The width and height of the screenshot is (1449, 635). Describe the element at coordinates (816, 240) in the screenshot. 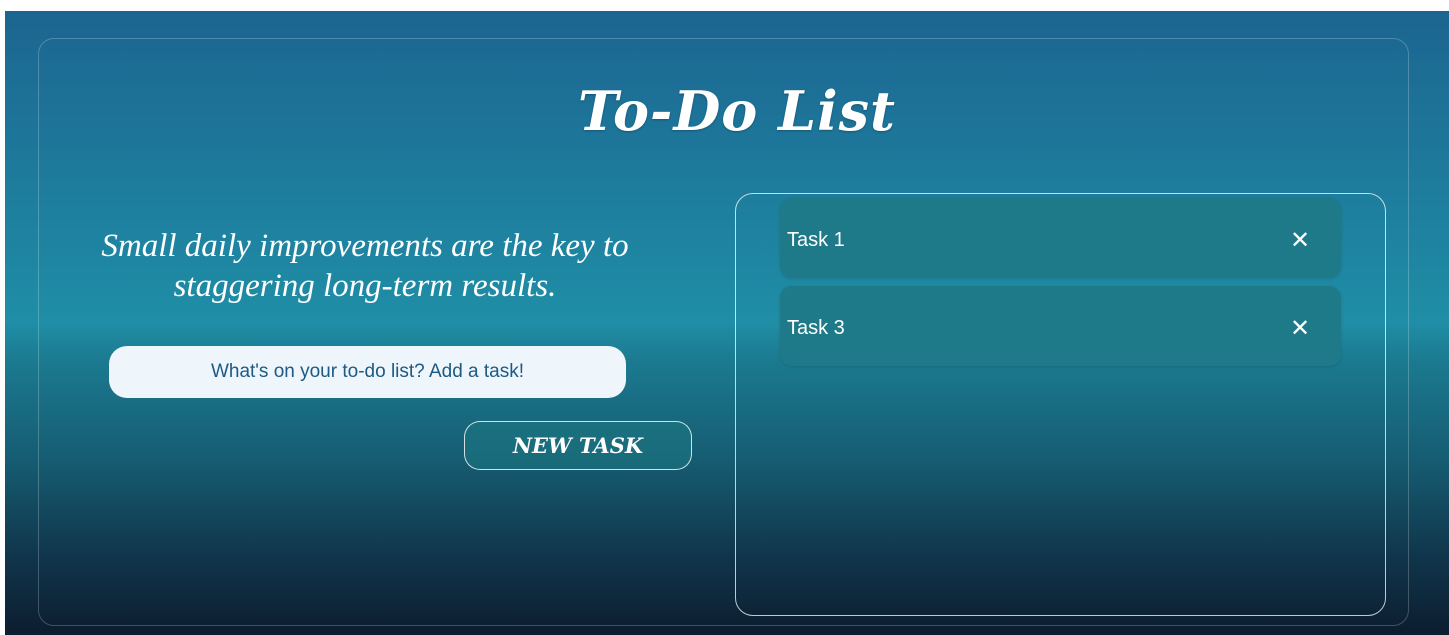

I see `task-label: Task 1` at that location.